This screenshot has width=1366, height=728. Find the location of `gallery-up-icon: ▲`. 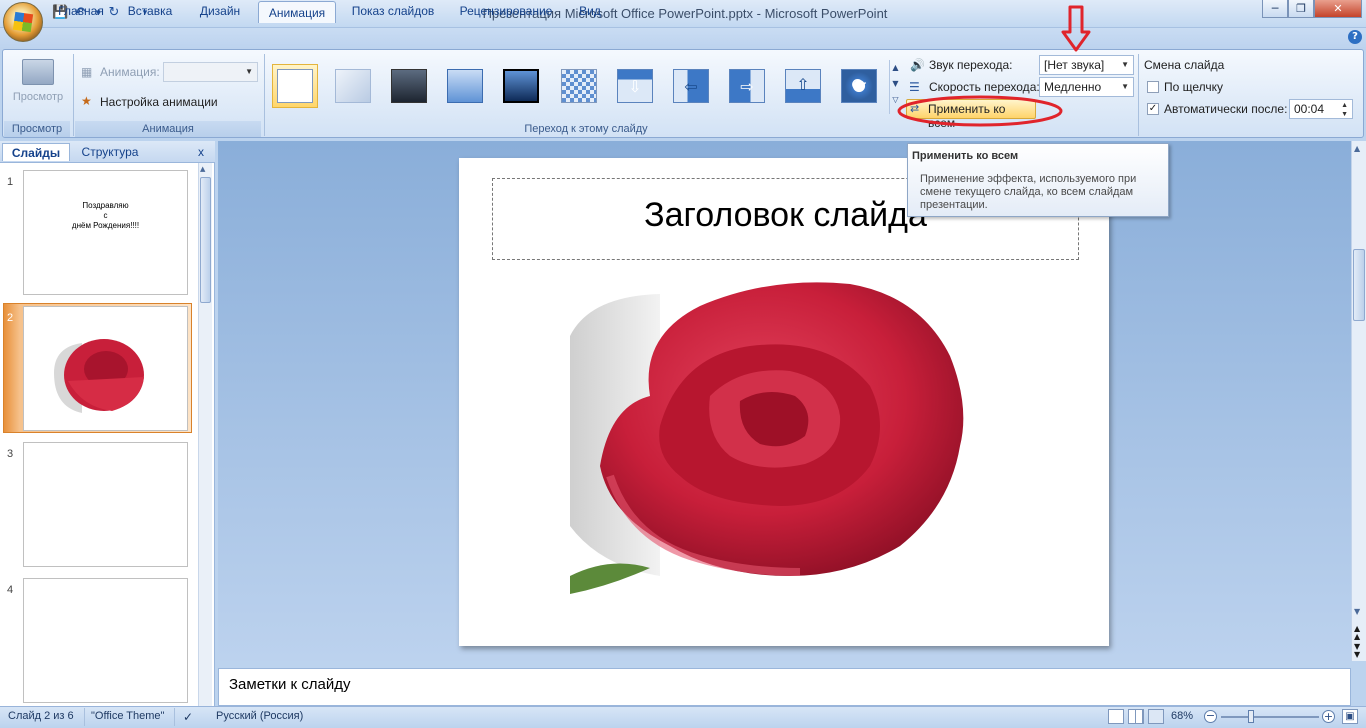

gallery-up-icon: ▲ is located at coordinates (895, 68).